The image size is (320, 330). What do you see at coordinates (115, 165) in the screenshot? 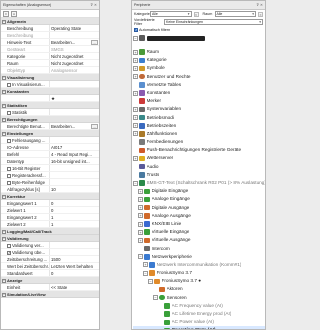
I see `splitter` at bounding box center [115, 165].